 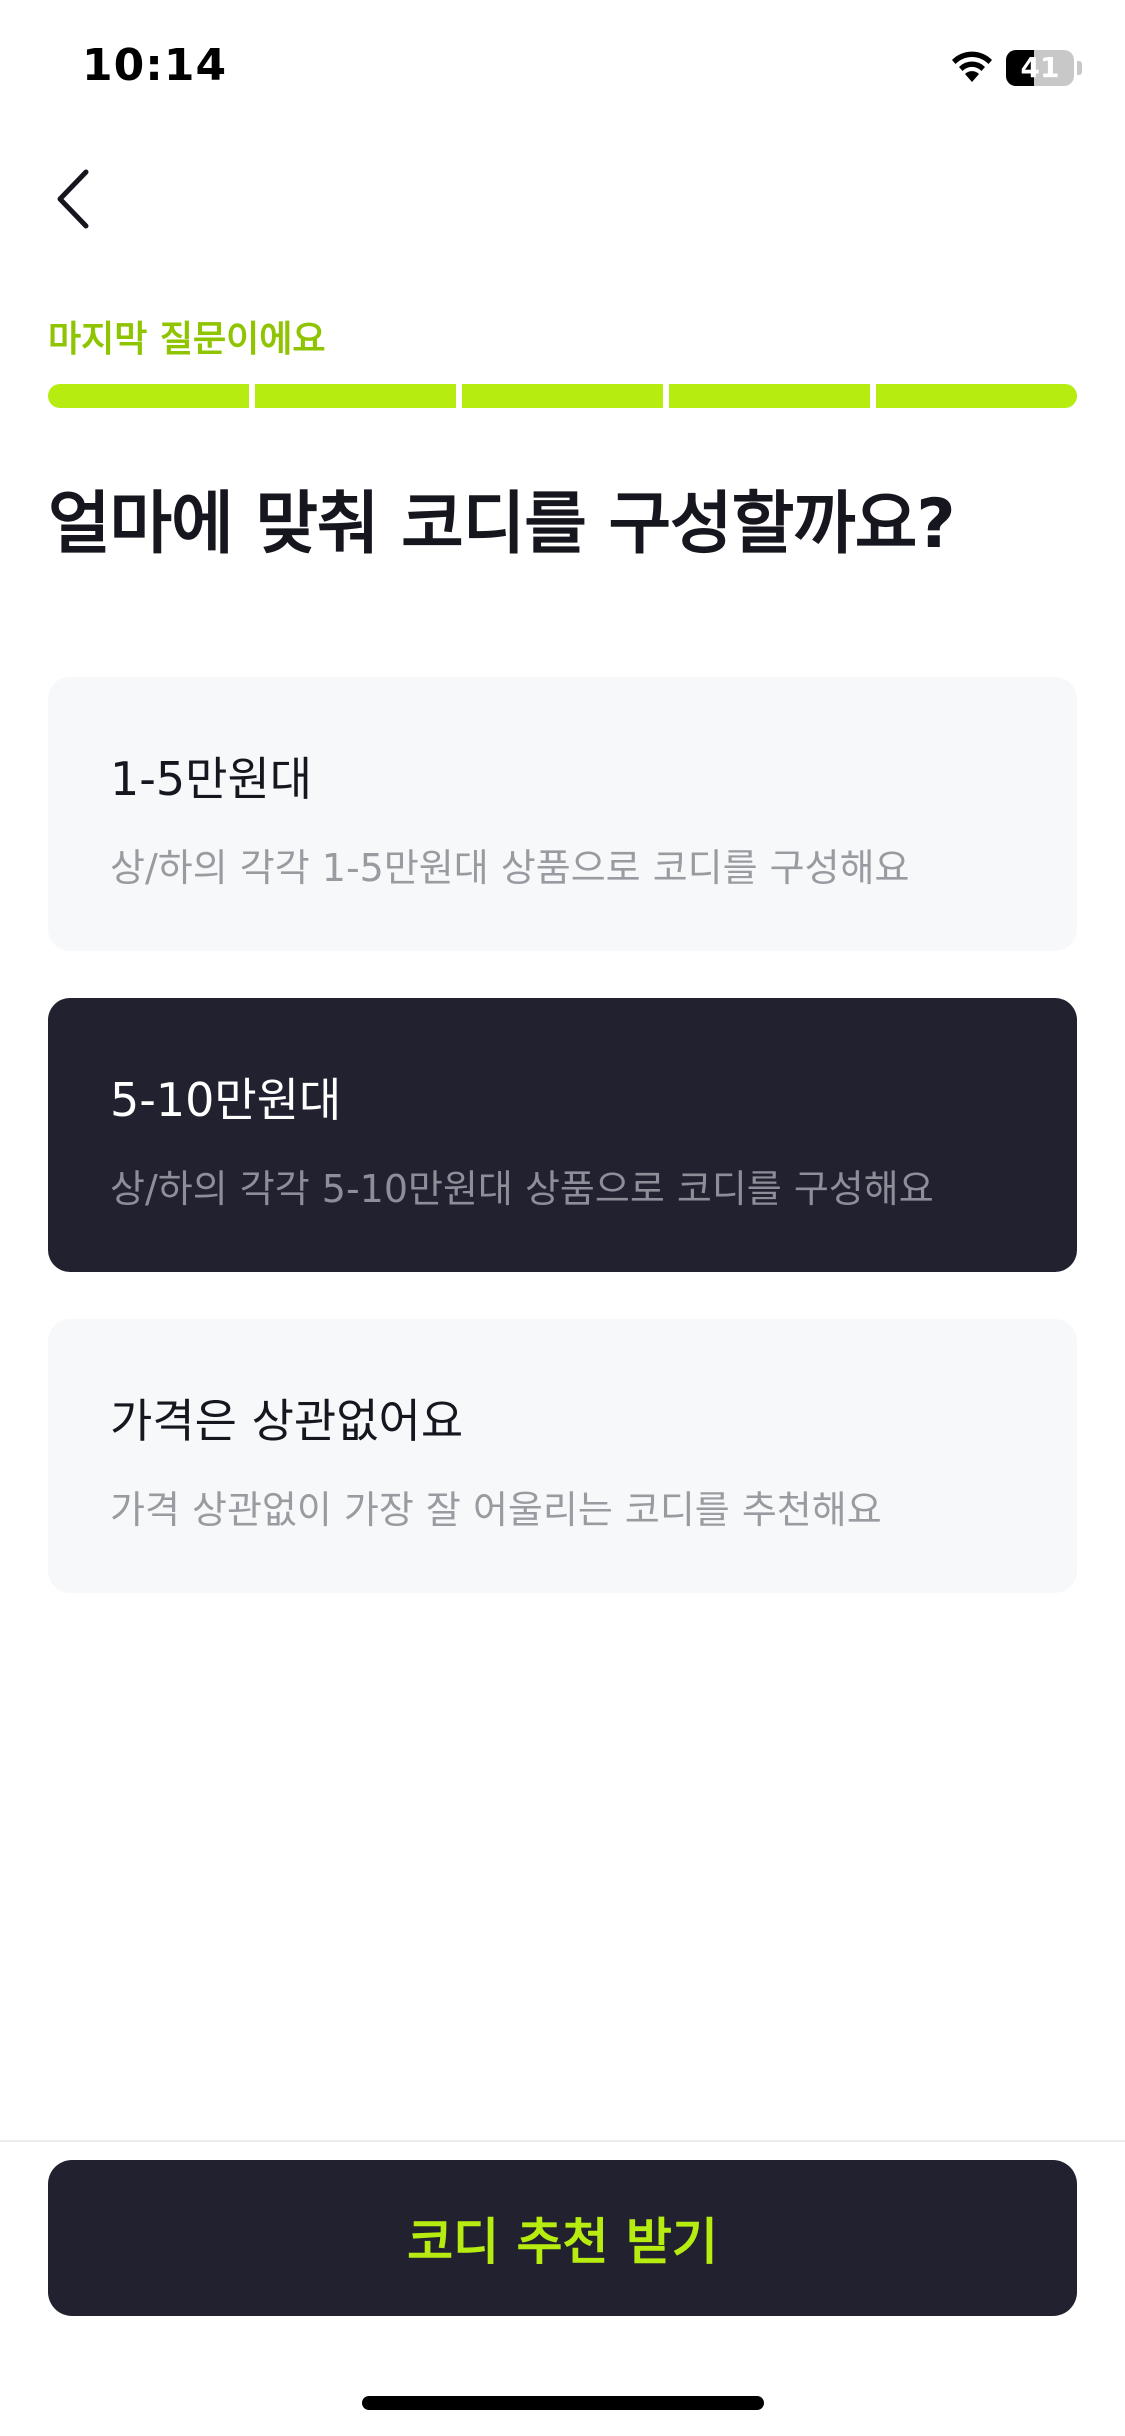 What do you see at coordinates (972, 66) in the screenshot?
I see `wifi-icon` at bounding box center [972, 66].